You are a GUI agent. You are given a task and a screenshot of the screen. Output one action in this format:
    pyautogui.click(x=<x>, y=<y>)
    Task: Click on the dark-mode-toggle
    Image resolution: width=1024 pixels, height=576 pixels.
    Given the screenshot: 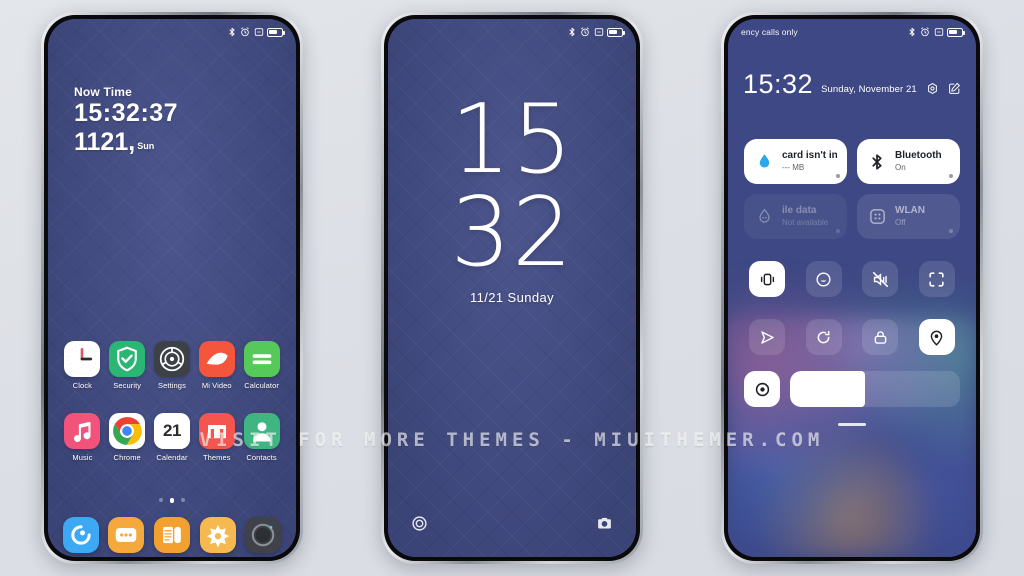 What is the action you would take?
    pyautogui.click(x=823, y=279)
    